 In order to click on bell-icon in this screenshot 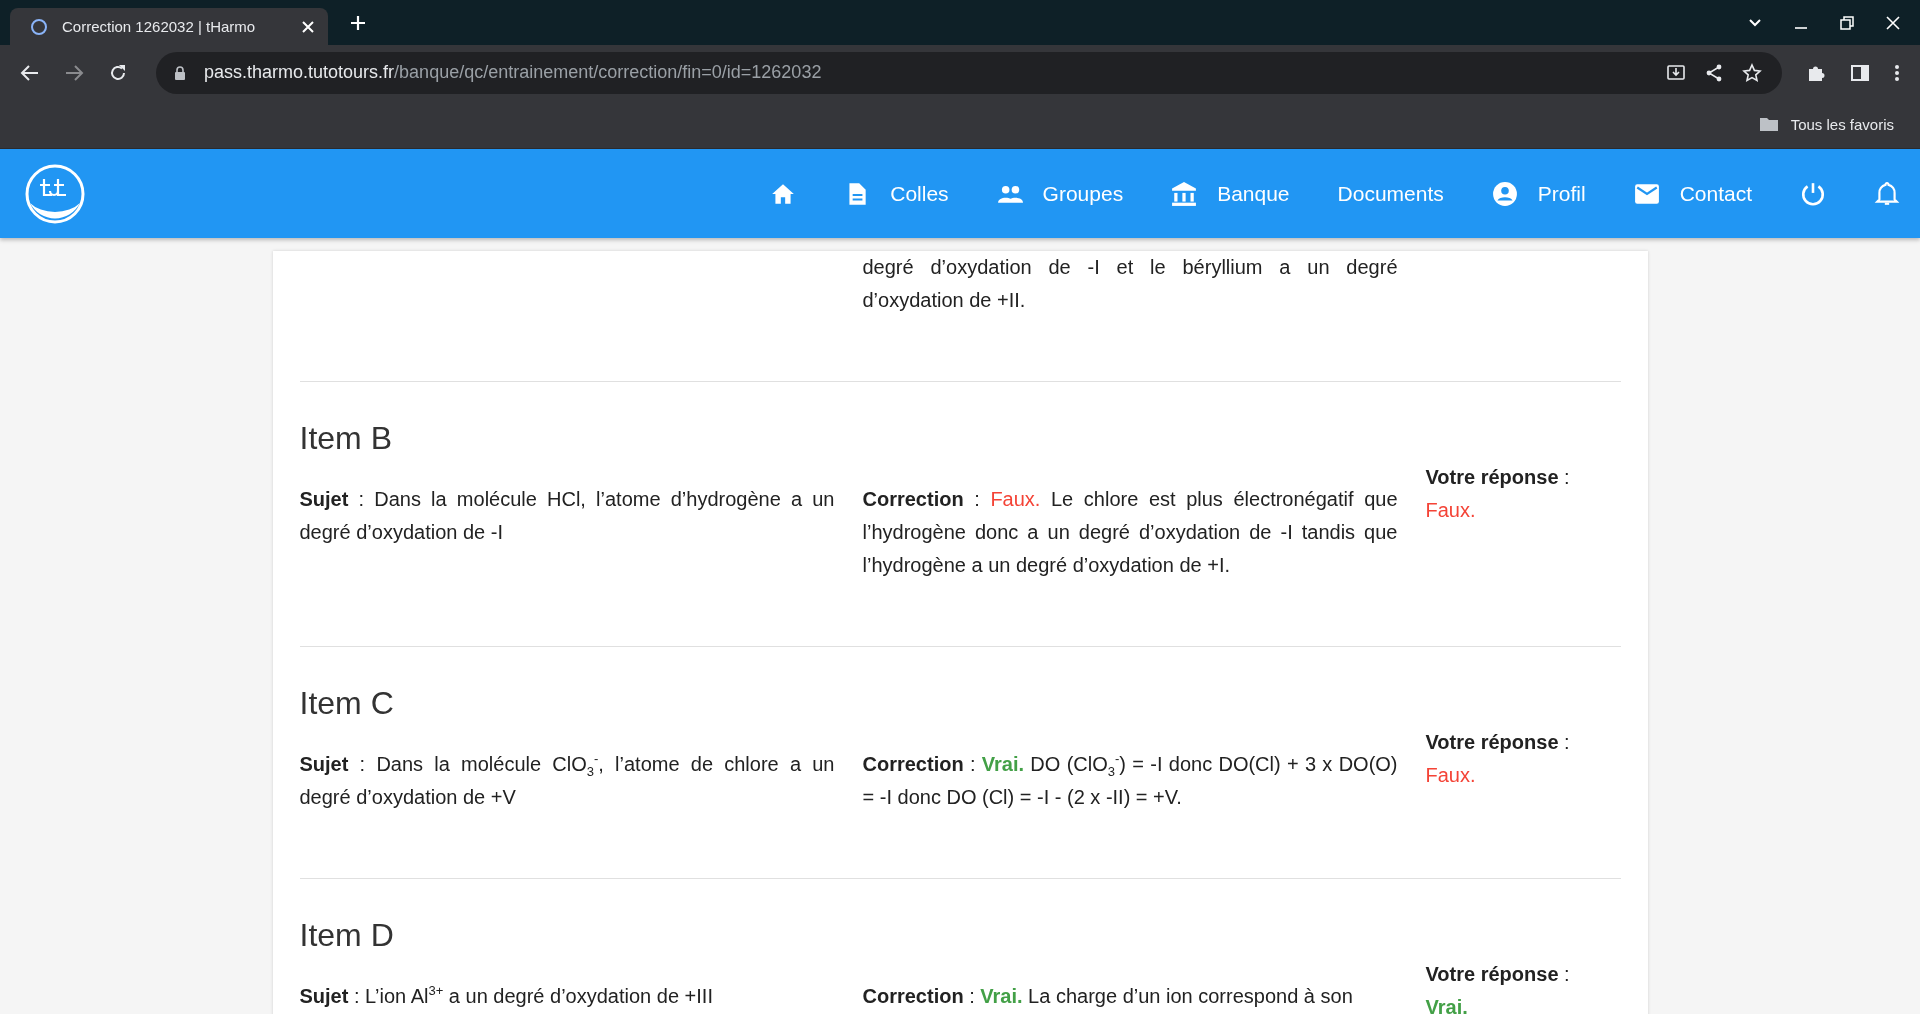, I will do `click(1887, 193)`.